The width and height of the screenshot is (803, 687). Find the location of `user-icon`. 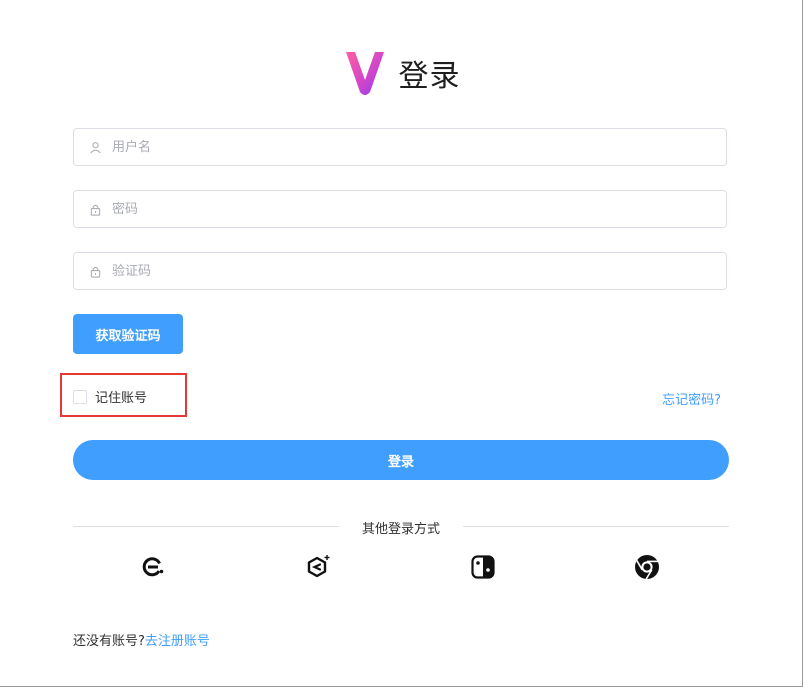

user-icon is located at coordinates (95, 147).